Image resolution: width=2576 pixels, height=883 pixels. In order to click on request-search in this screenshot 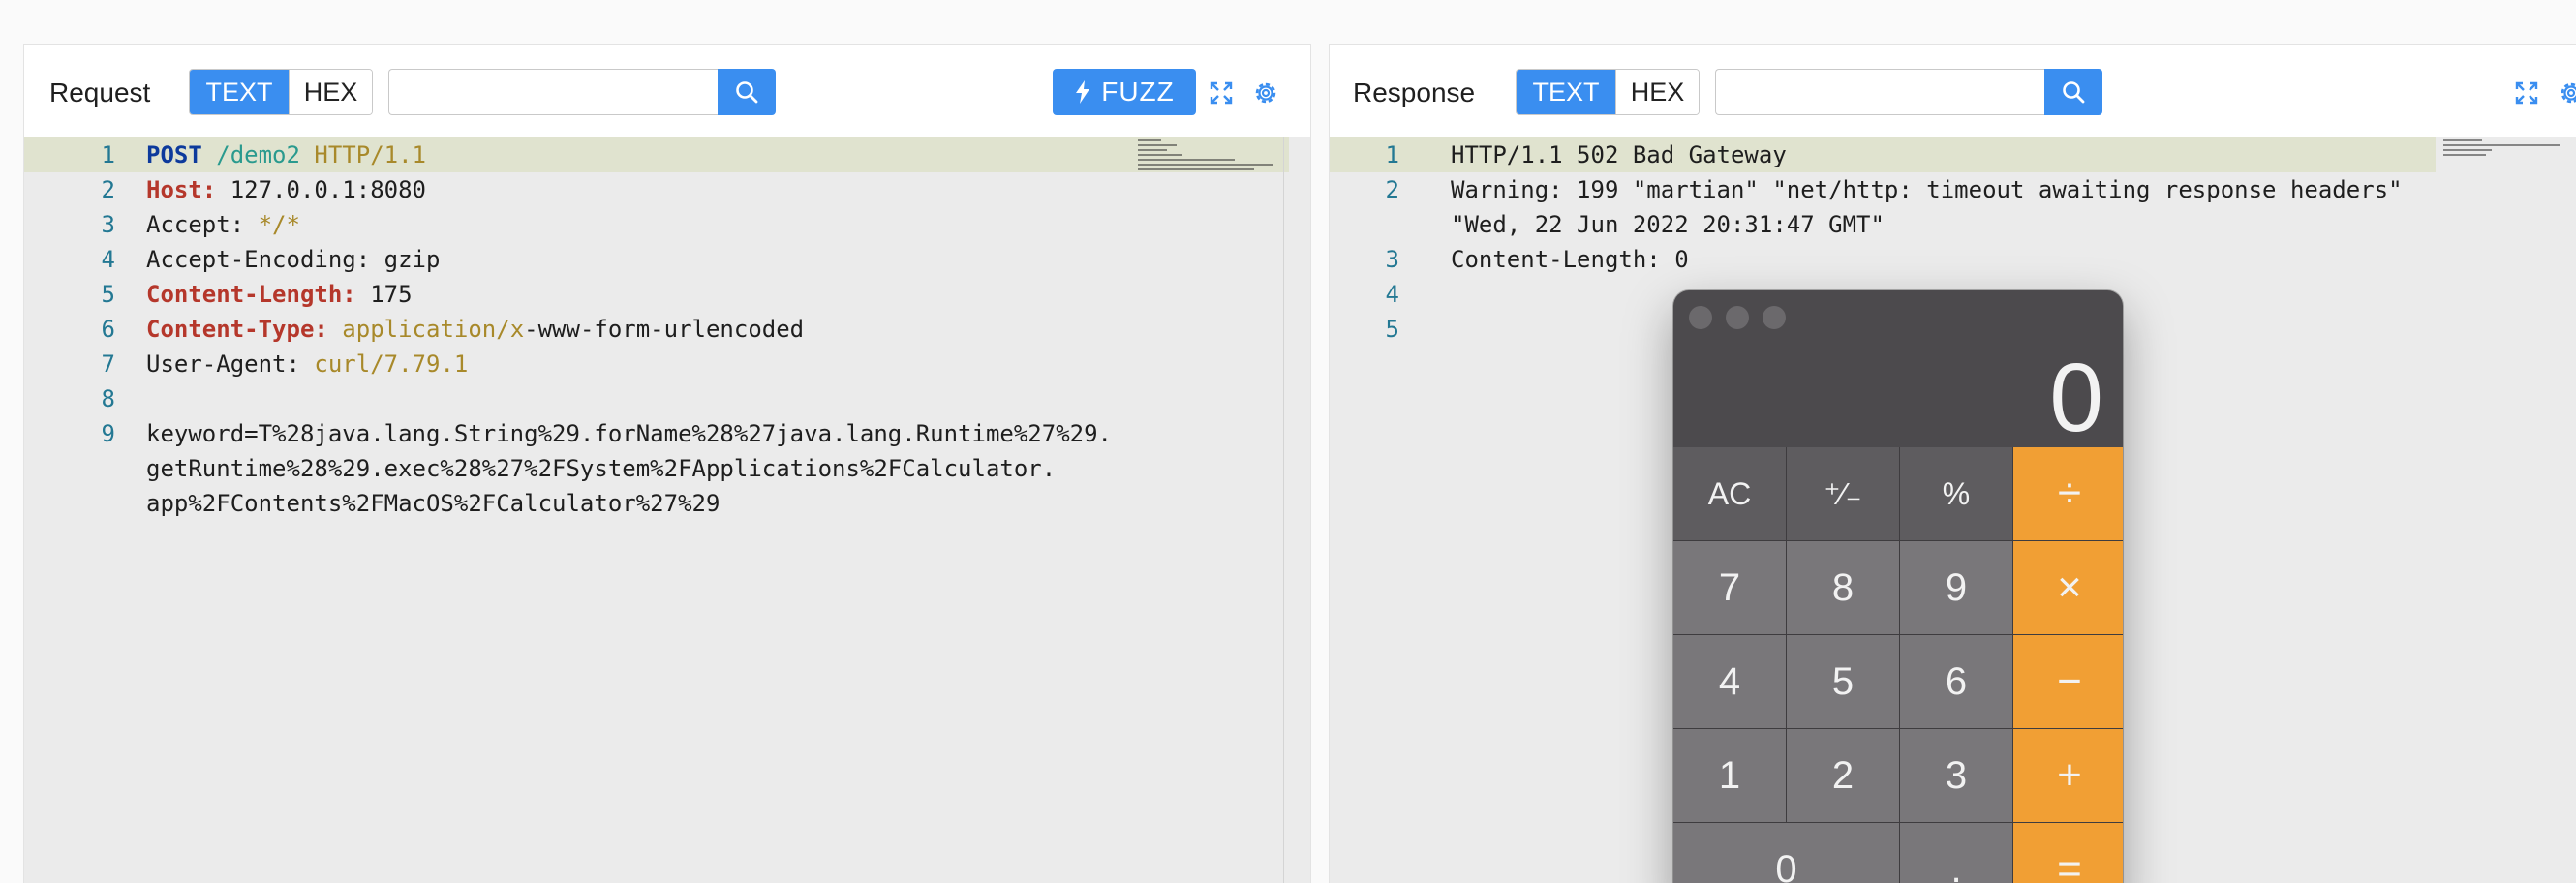, I will do `click(582, 92)`.